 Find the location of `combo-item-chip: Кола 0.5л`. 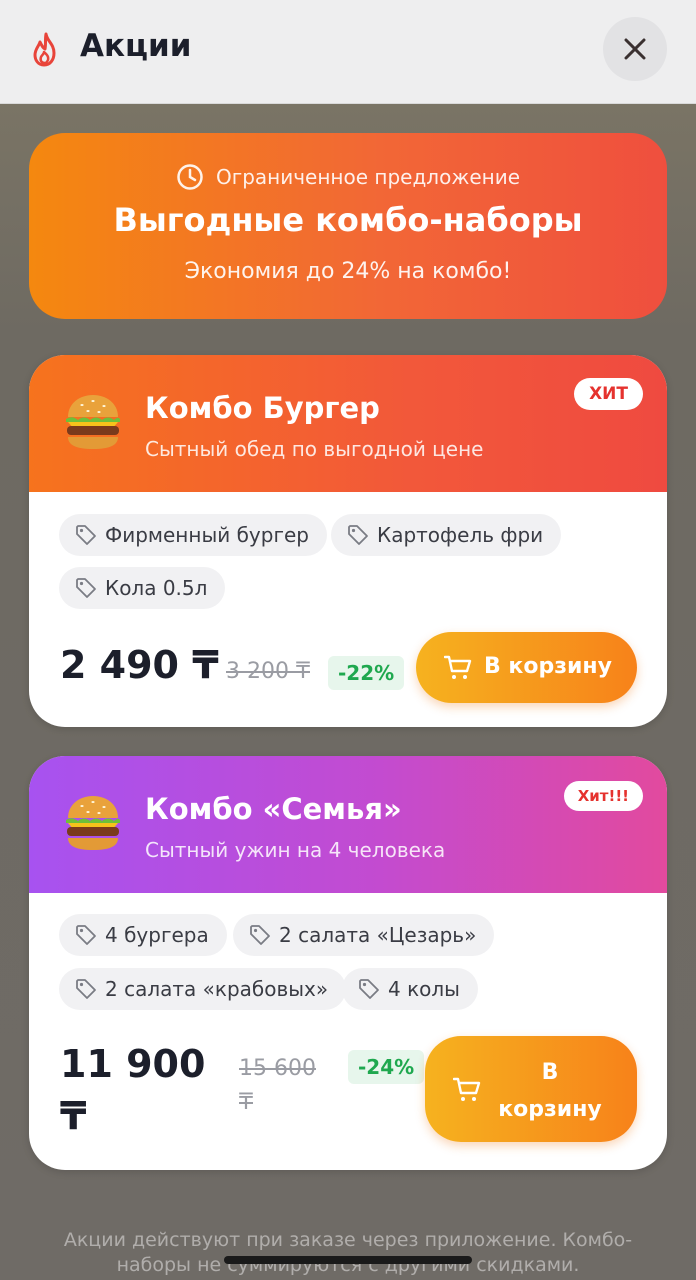

combo-item-chip: Кола 0.5л is located at coordinates (142, 588).